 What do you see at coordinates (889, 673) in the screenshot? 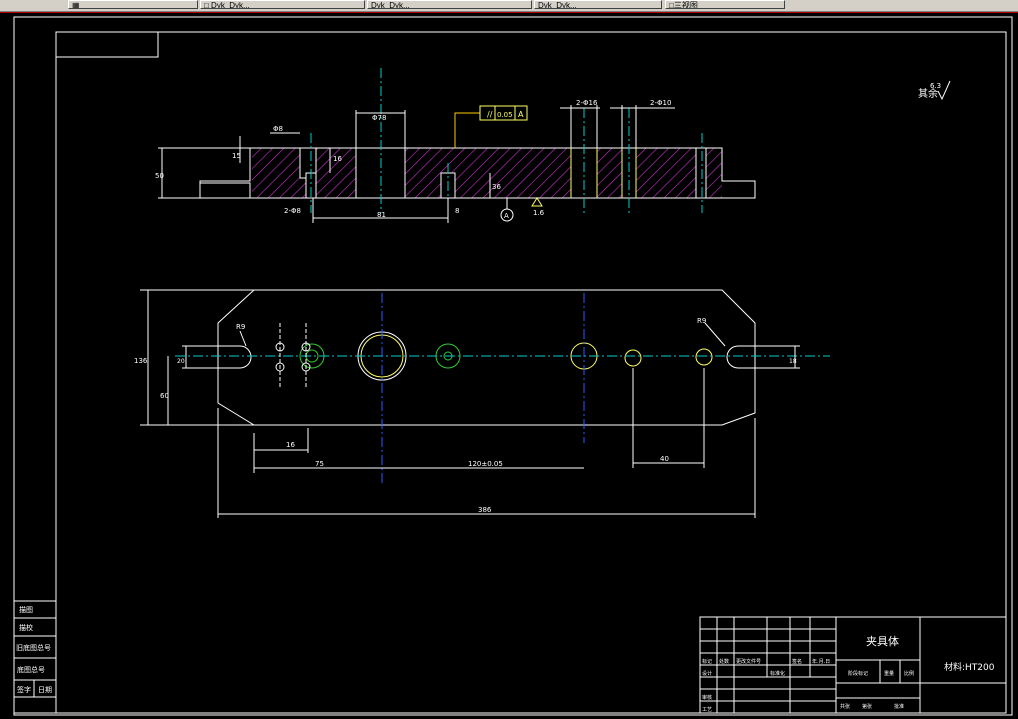
I see `tb-label-weight: 重量` at bounding box center [889, 673].